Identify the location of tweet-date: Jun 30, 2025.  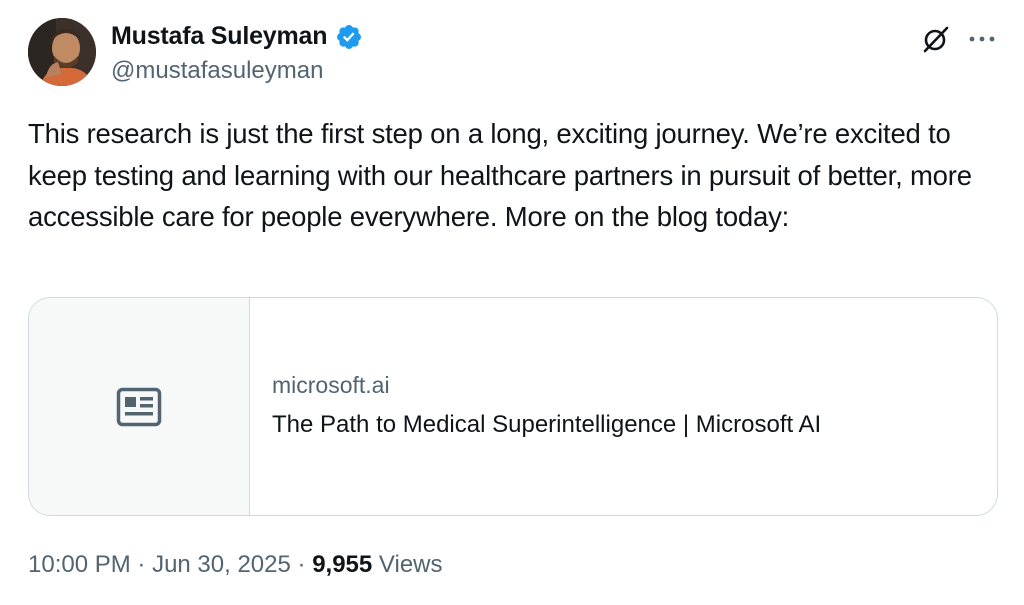
(221, 564).